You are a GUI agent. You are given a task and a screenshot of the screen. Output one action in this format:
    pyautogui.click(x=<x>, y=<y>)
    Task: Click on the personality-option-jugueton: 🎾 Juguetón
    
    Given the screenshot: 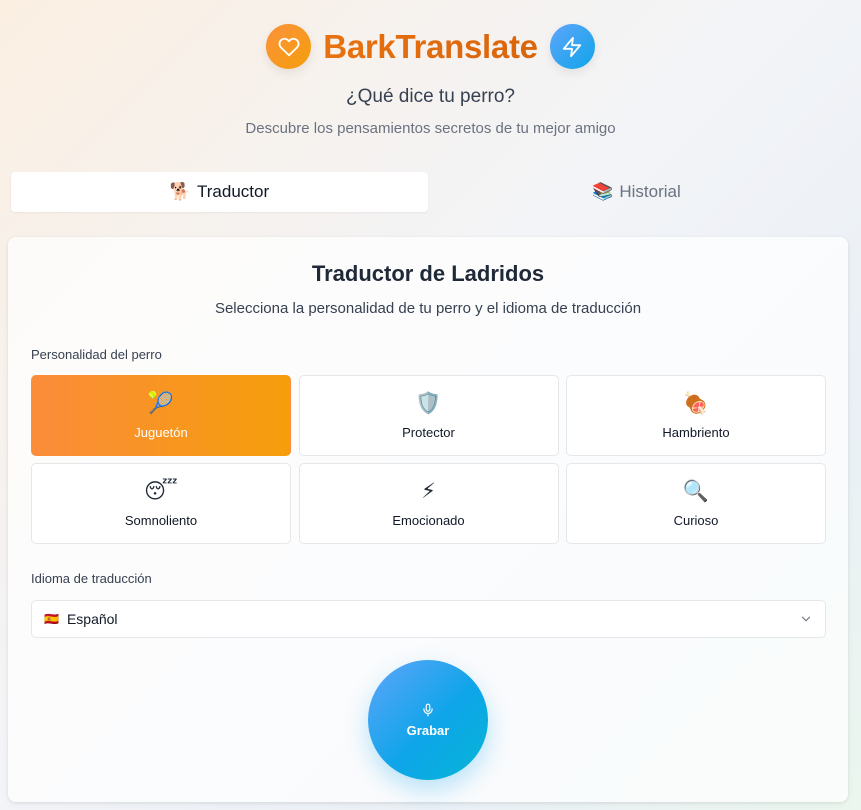 What is the action you would take?
    pyautogui.click(x=161, y=415)
    